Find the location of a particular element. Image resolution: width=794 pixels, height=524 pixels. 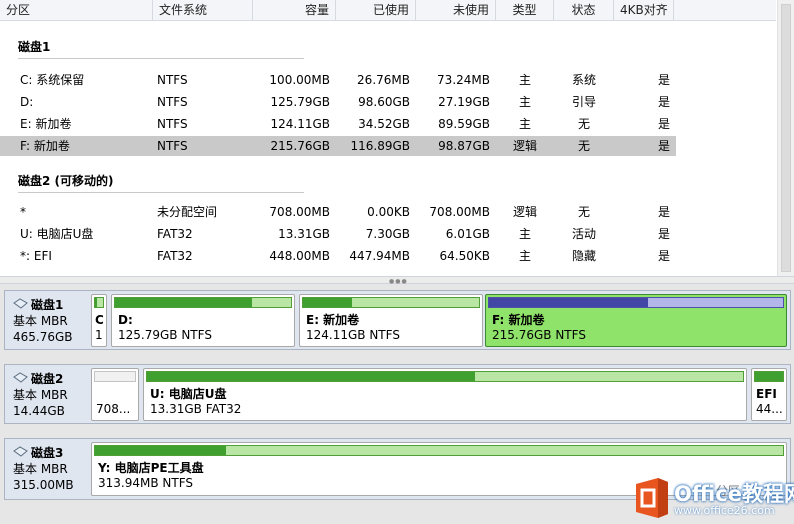

disk-size: 465.76GB is located at coordinates (43, 337).